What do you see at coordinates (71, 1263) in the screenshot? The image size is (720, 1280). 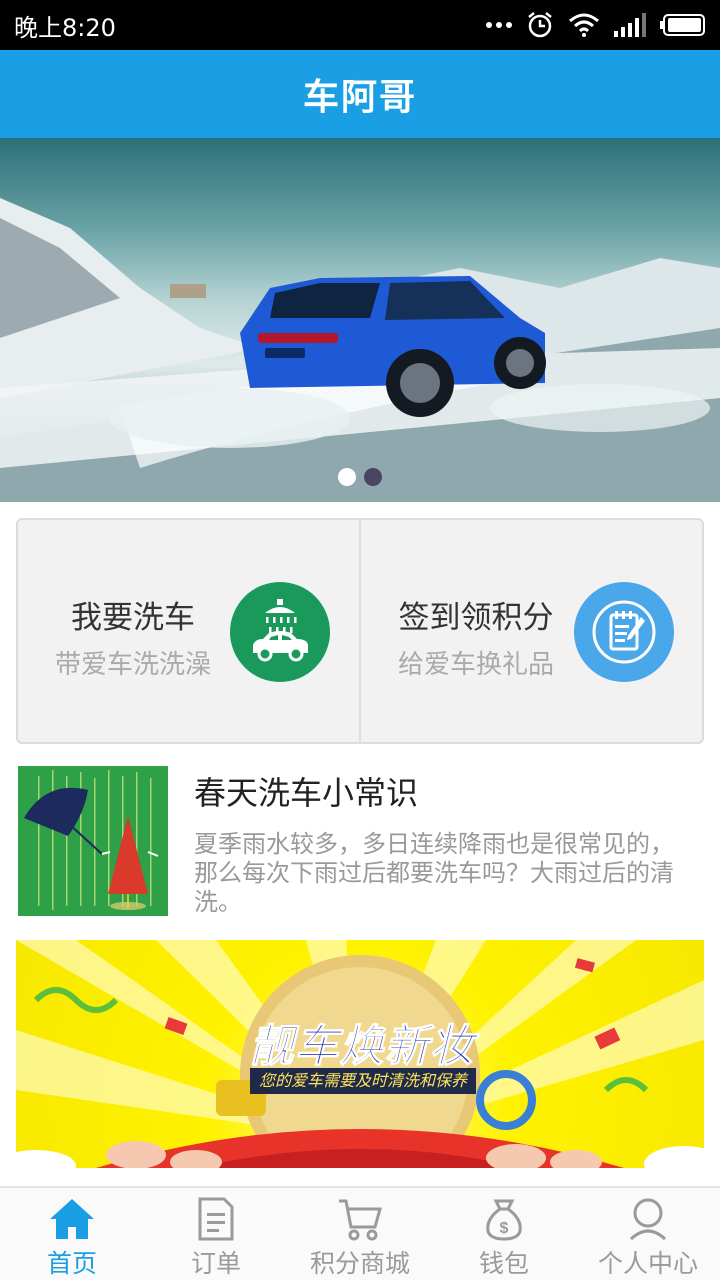 I see `tab-home-label: 首页` at bounding box center [71, 1263].